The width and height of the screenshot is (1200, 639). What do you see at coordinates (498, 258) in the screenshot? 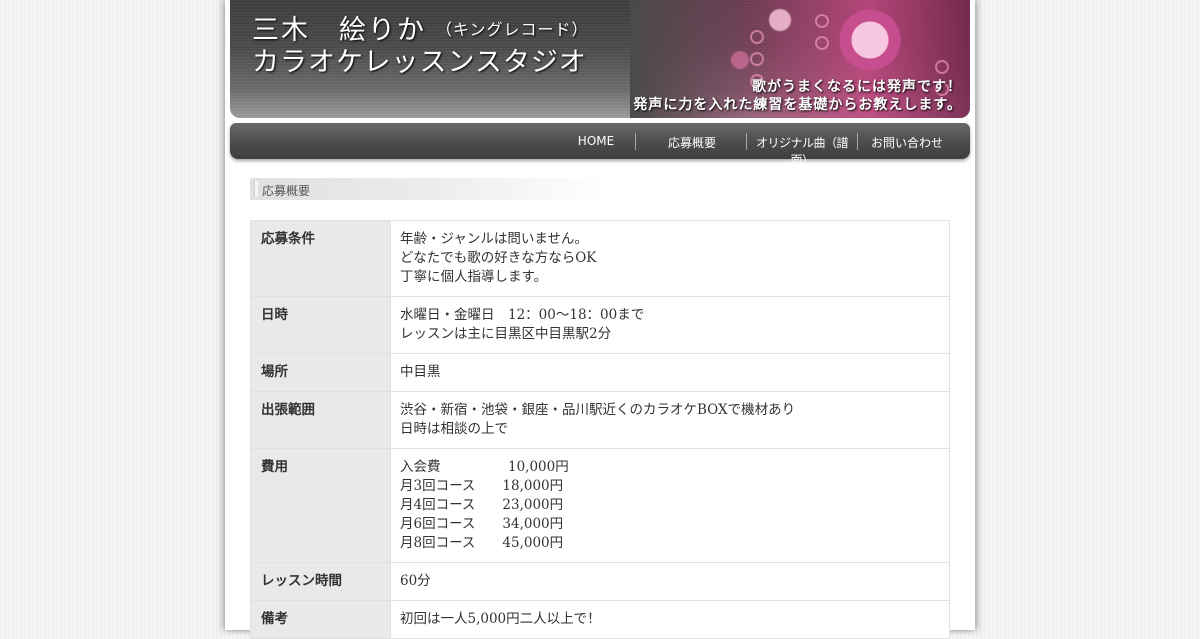
I see `row-value-line: どなたでも歌の好きな方ならOK` at bounding box center [498, 258].